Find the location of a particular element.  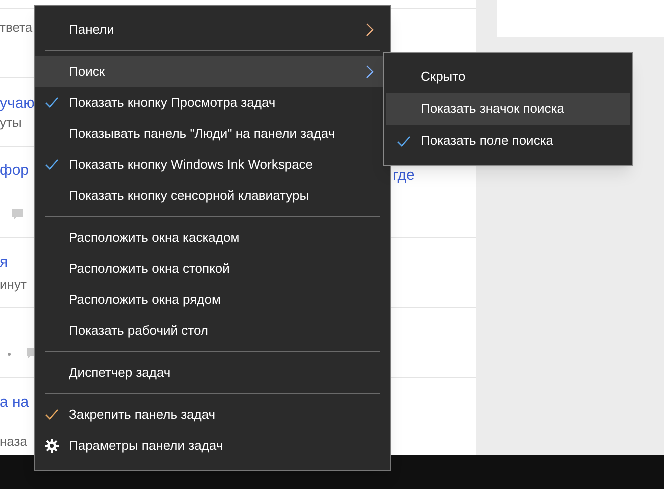

meta-text: наза is located at coordinates (14, 442).